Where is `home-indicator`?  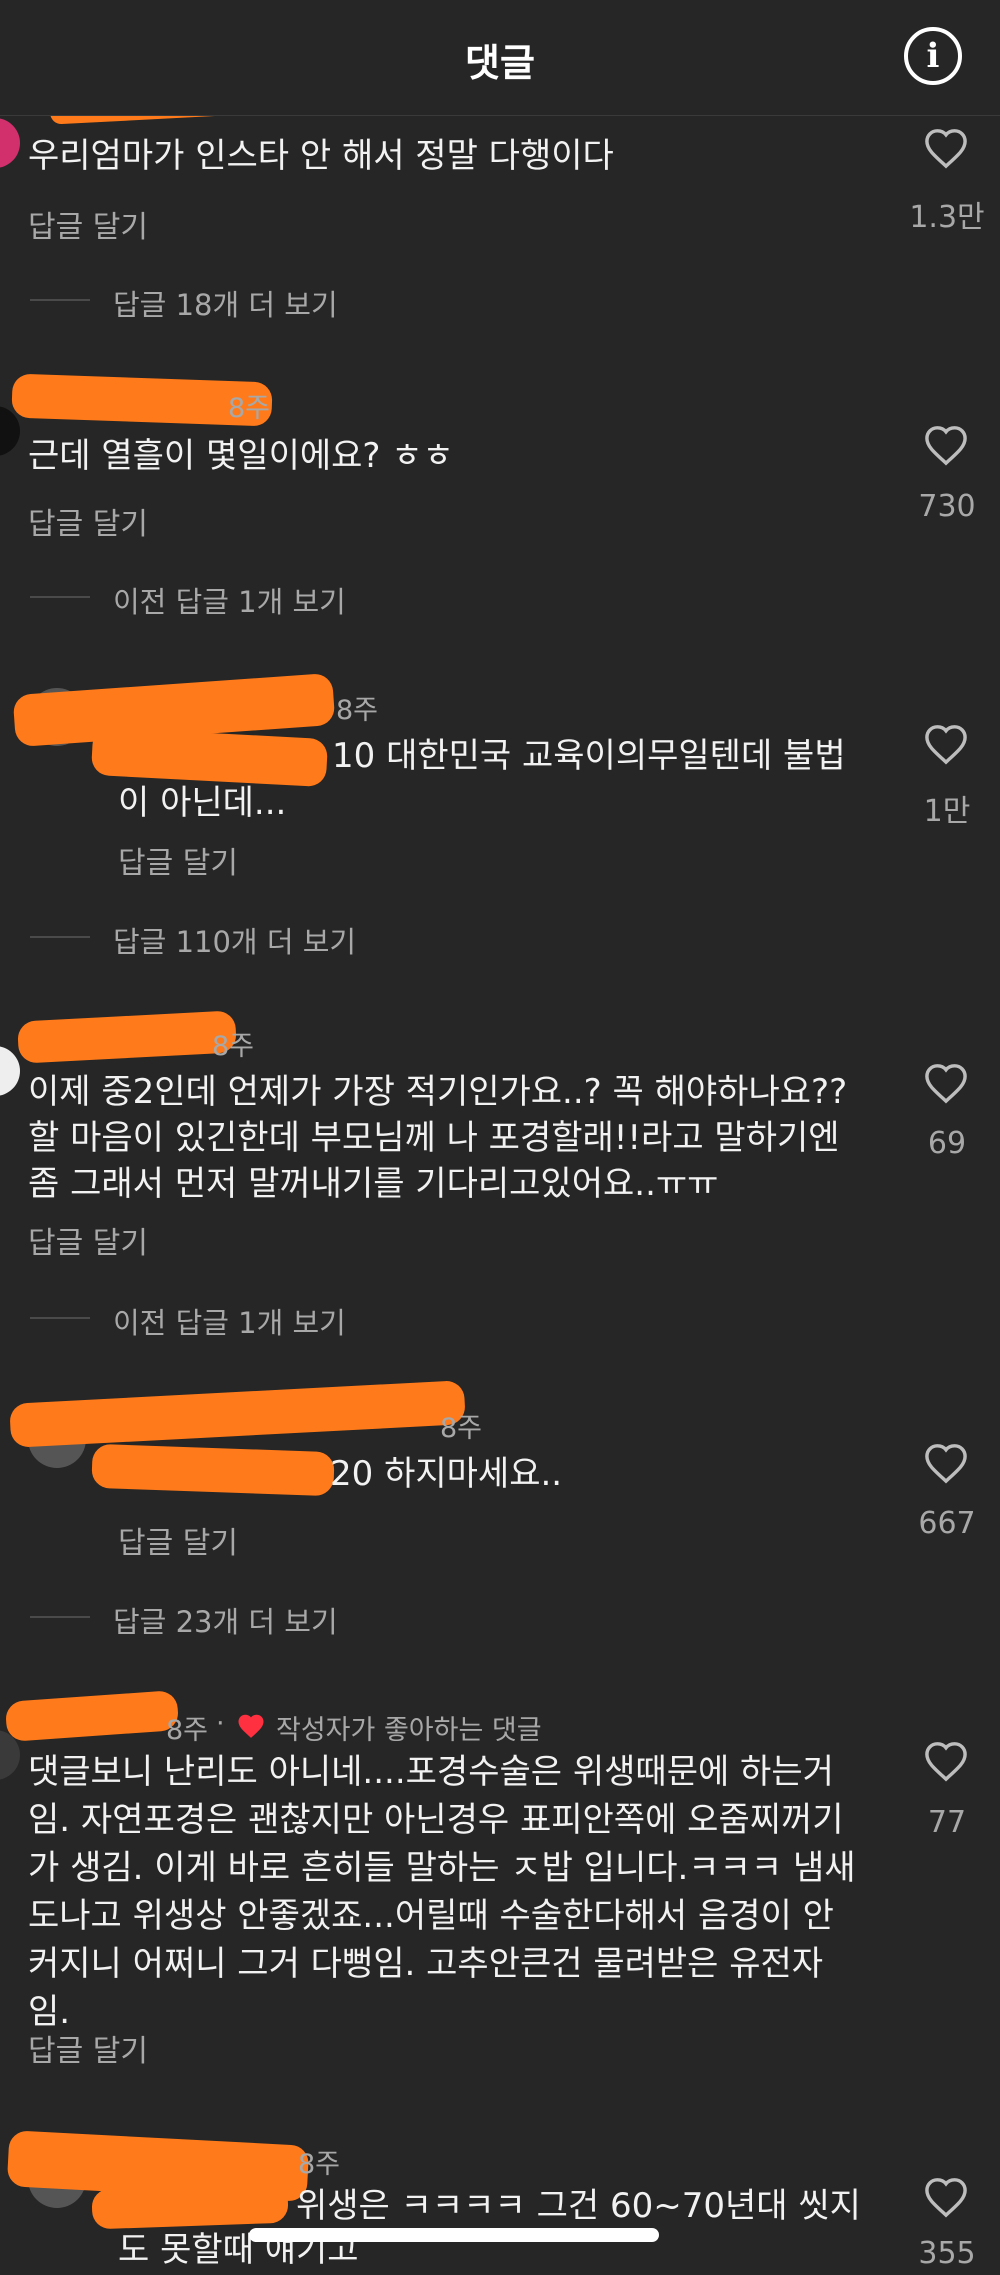
home-indicator is located at coordinates (454, 2235).